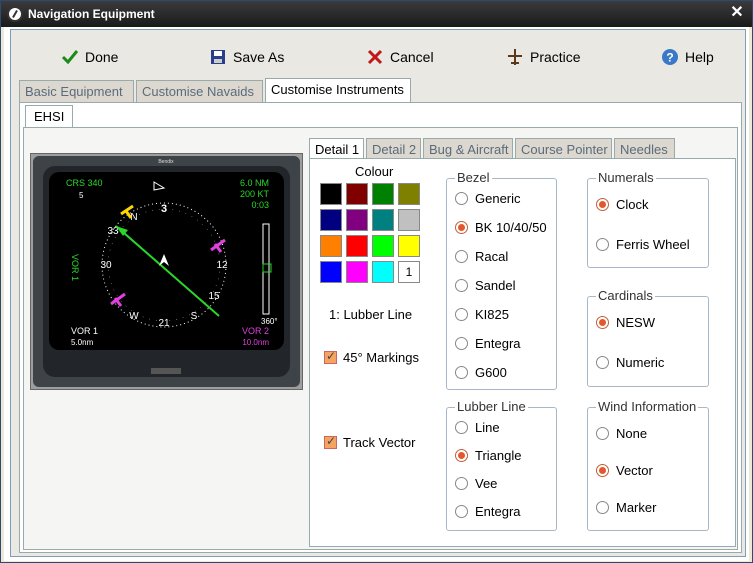 Image resolution: width=753 pixels, height=563 pixels. I want to click on colour-swatch-selected: 1, so click(409, 272).